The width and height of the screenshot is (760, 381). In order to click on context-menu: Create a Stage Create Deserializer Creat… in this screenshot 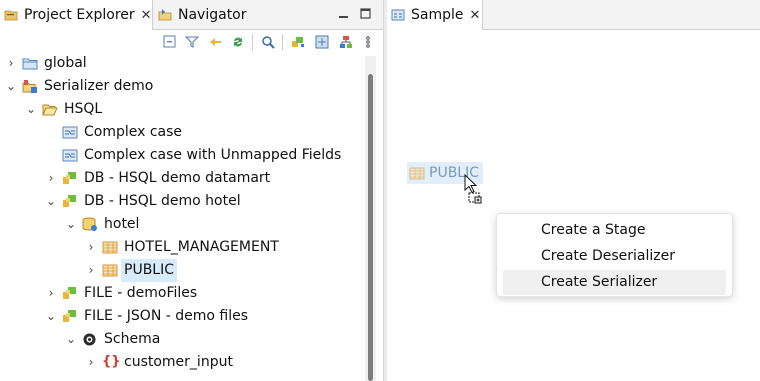, I will do `click(614, 255)`.